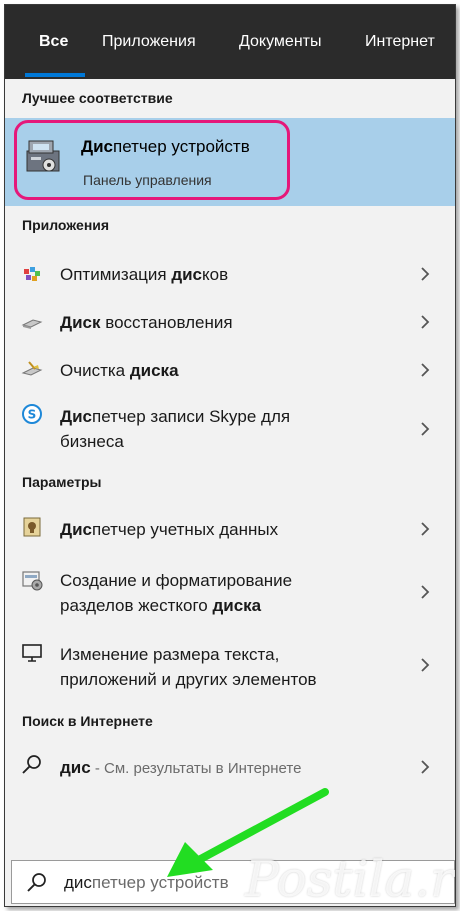  Describe the element at coordinates (181, 767) in the screenshot. I see `list-item-label: дис - См. результаты в Интернете` at that location.